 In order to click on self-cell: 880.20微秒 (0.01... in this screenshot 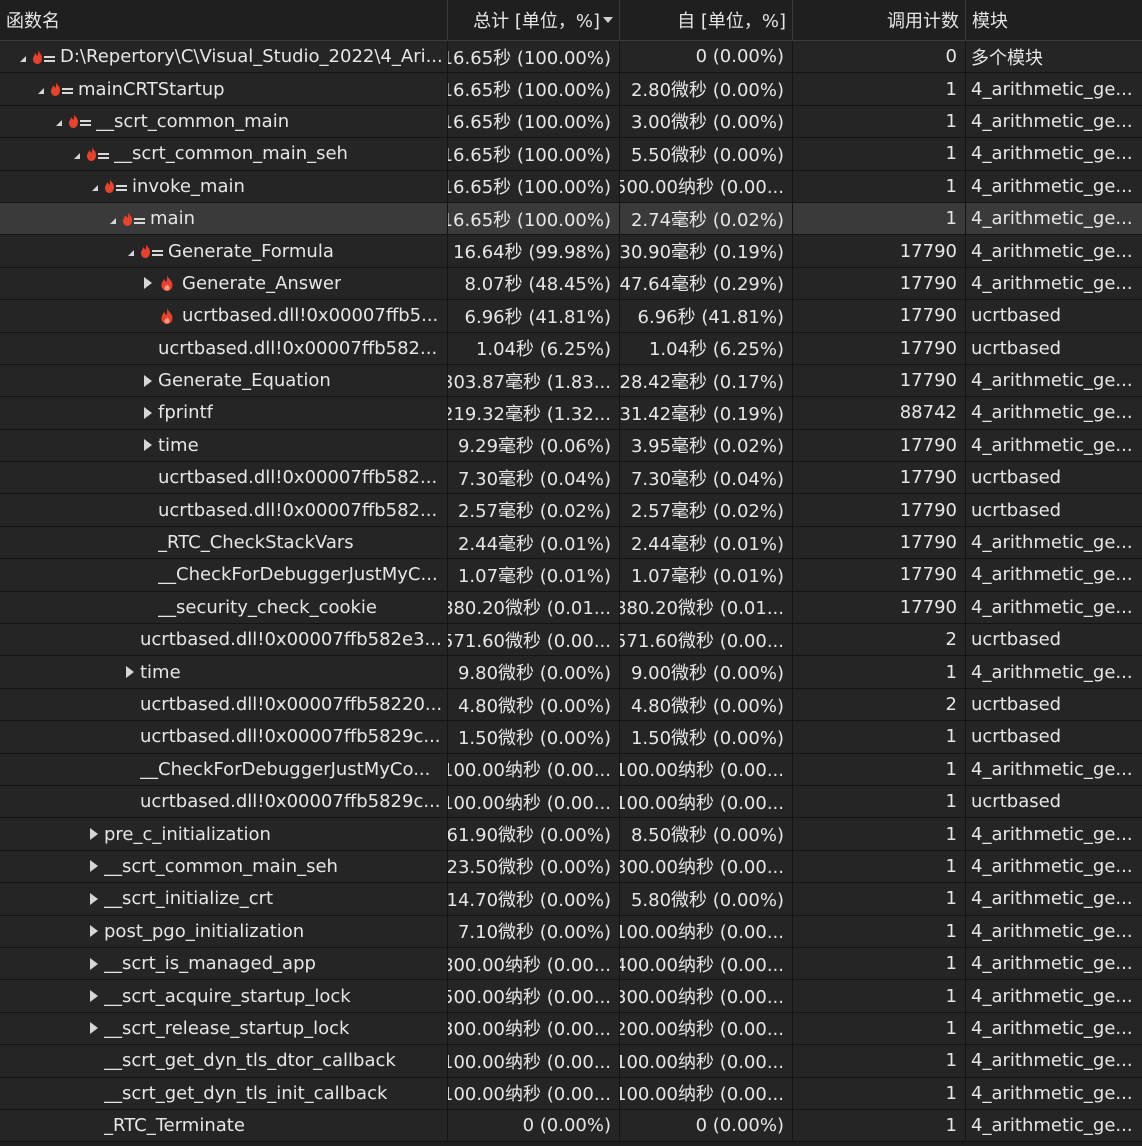, I will do `click(706, 607)`.